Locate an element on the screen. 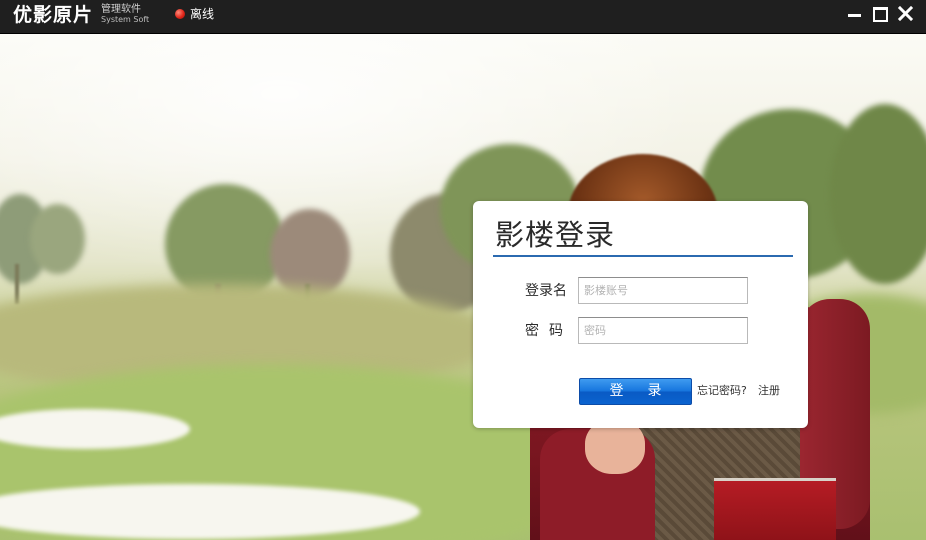 The height and width of the screenshot is (540, 926). username-input is located at coordinates (663, 290).